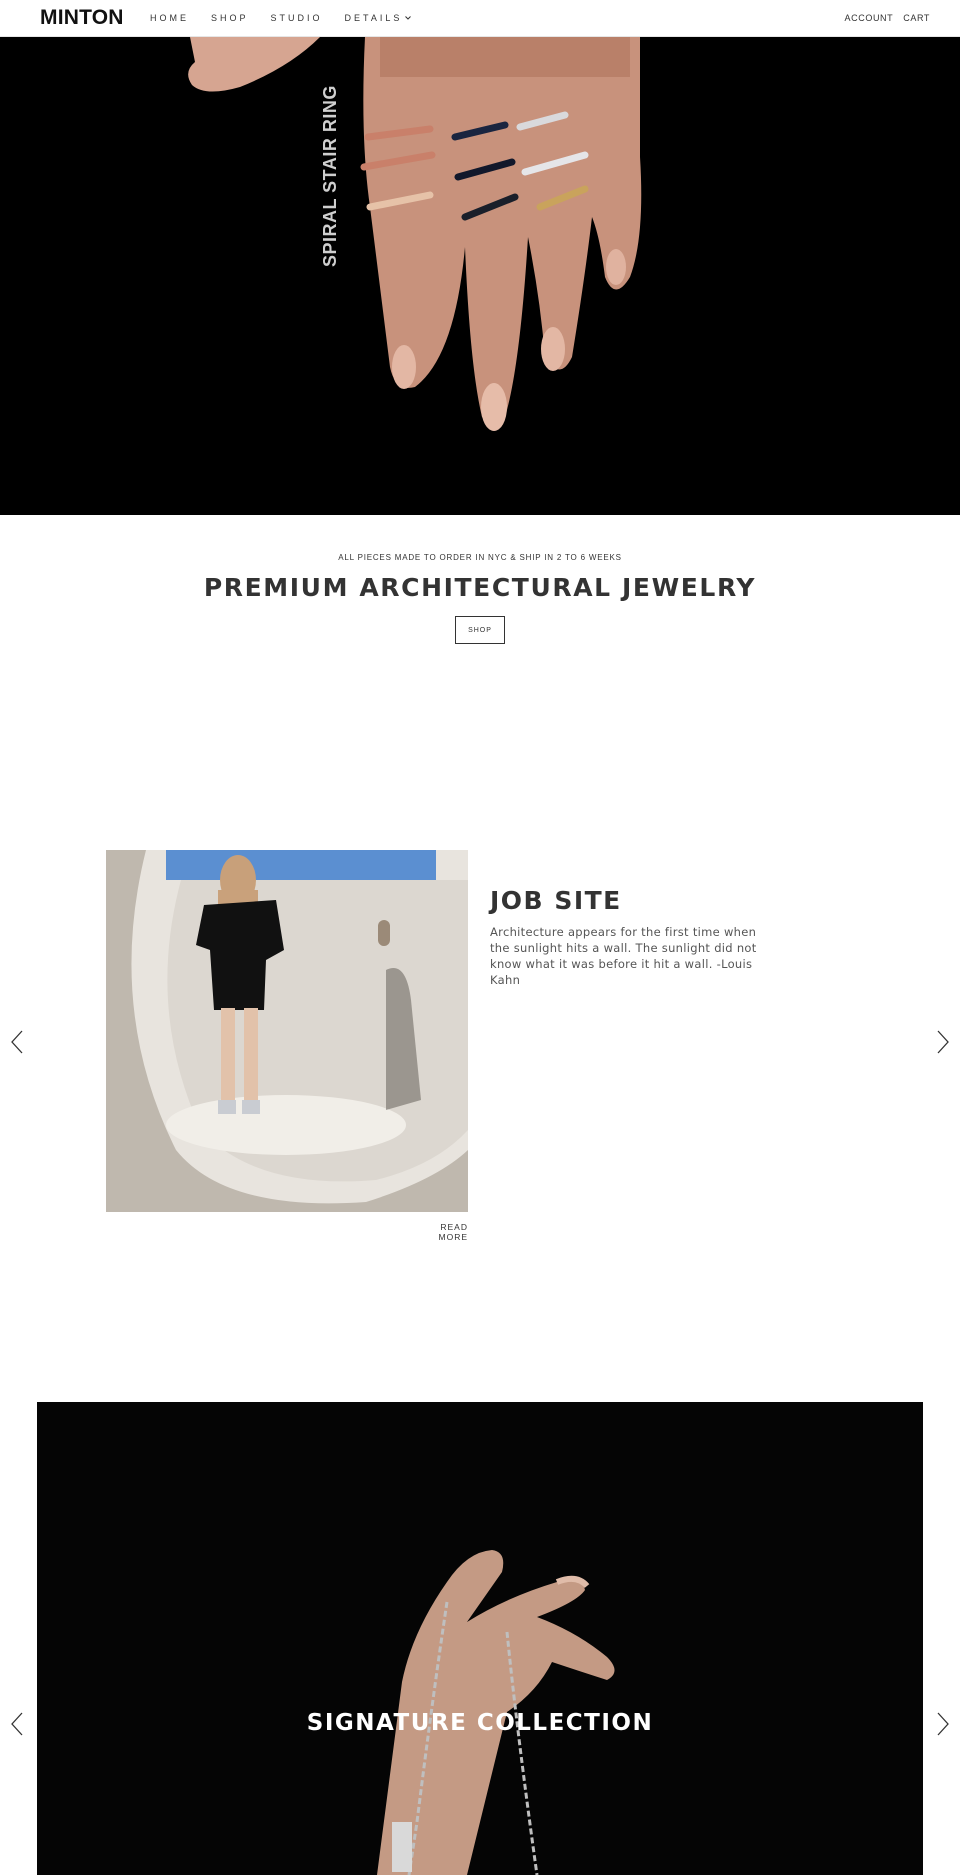 The height and width of the screenshot is (1875, 960). I want to click on nav-details: DETAILS, so click(379, 18).